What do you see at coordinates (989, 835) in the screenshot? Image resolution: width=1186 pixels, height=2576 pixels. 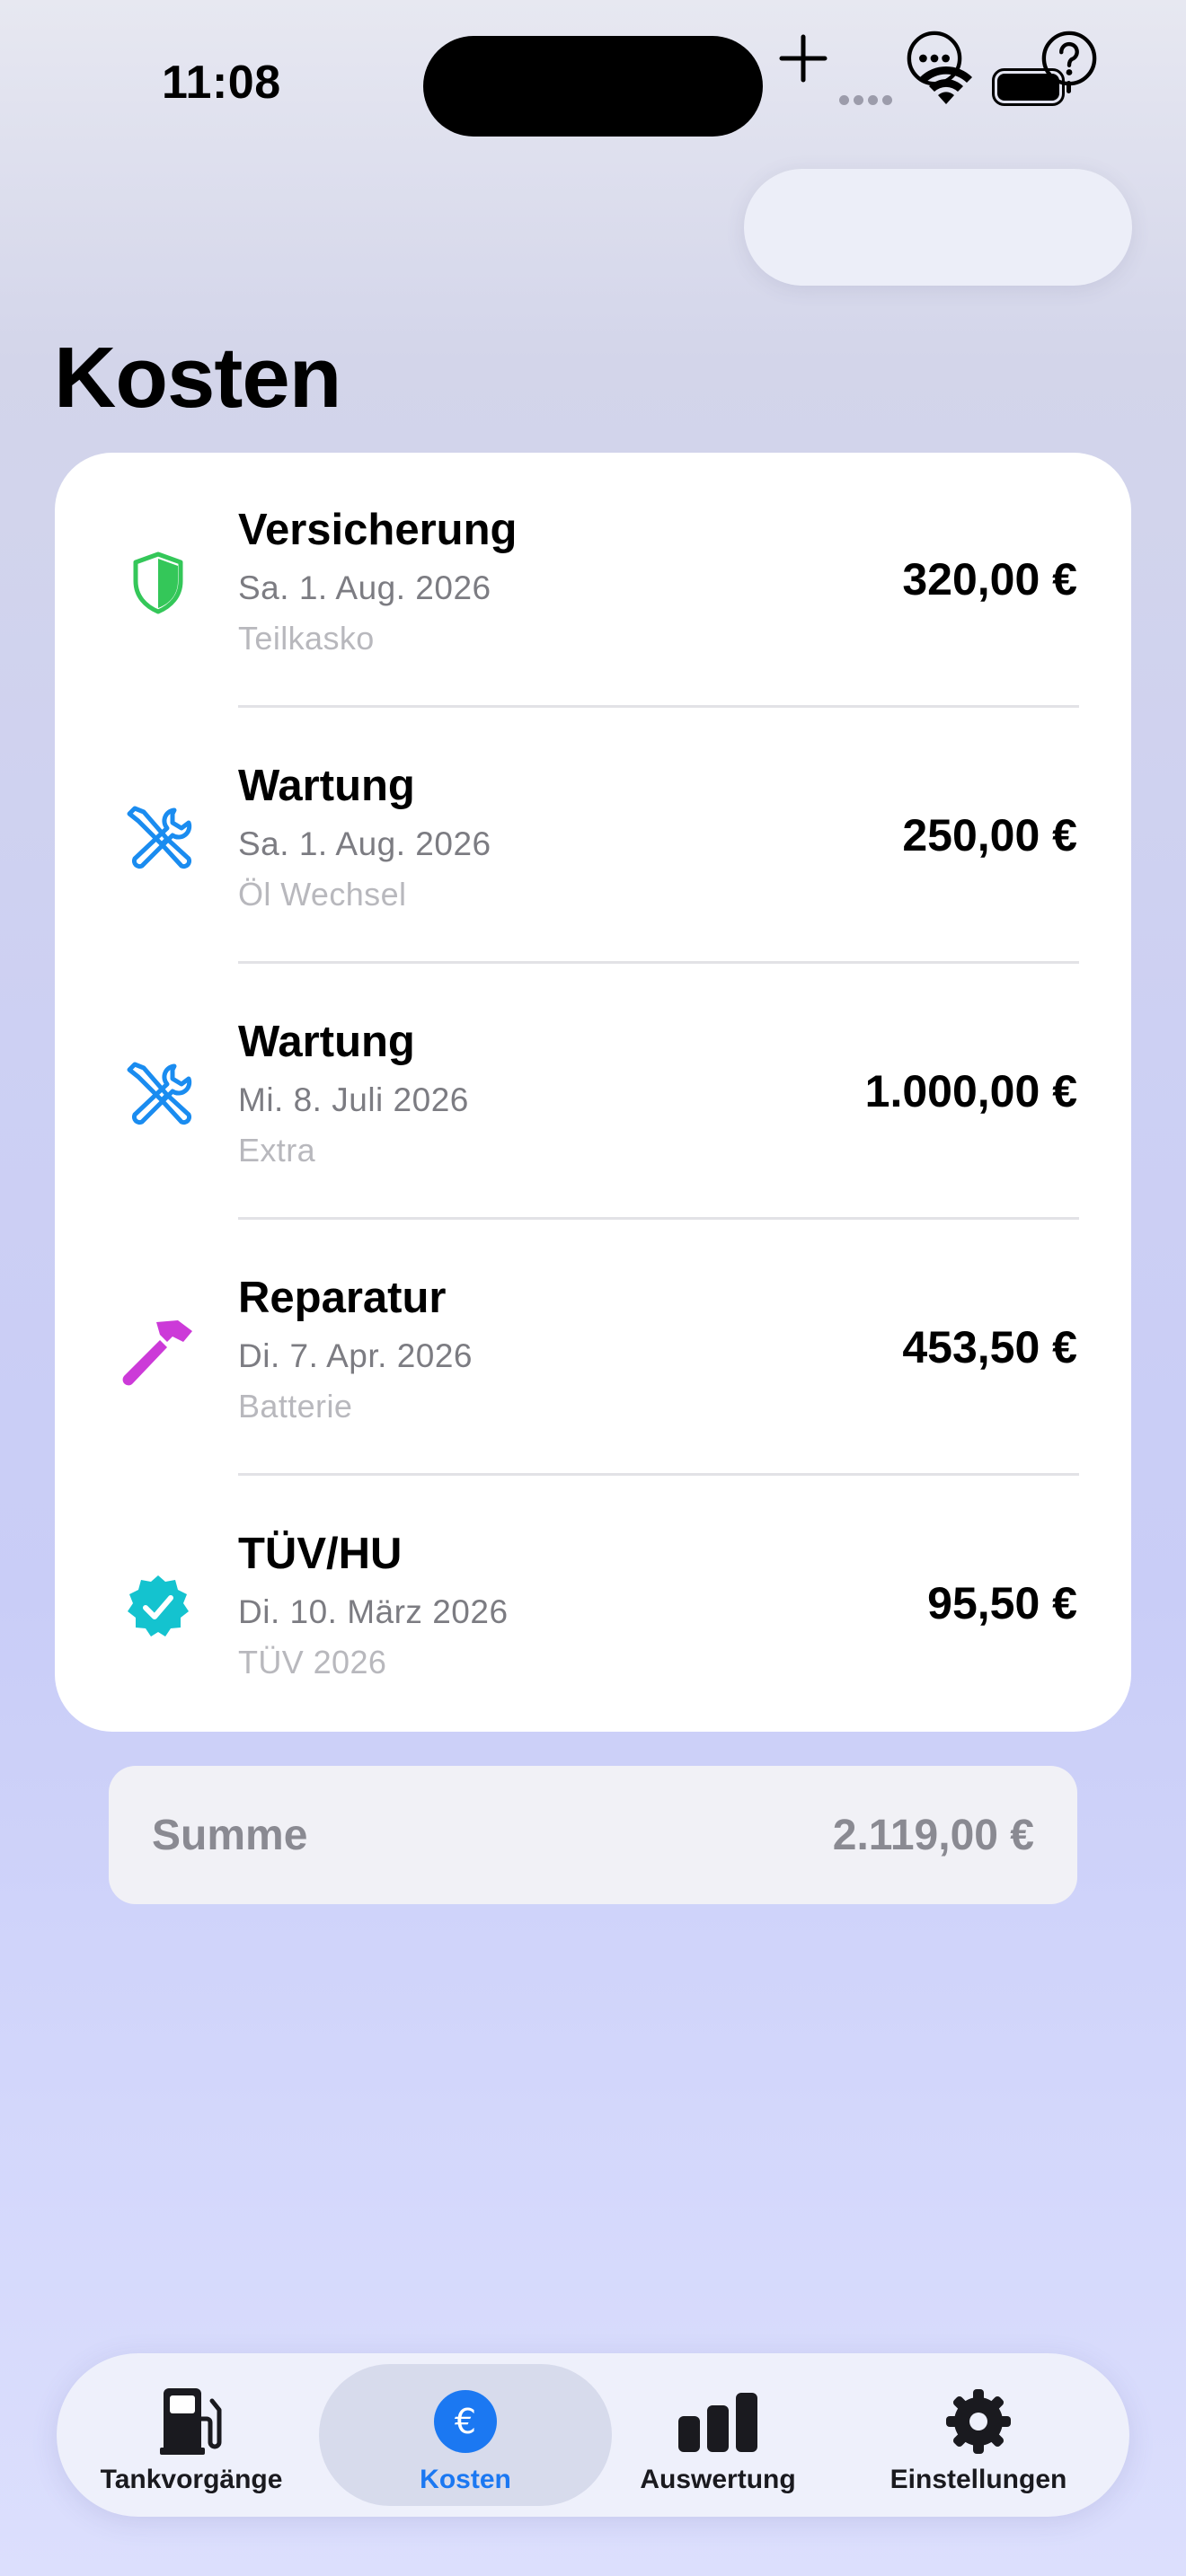 I see `entry-amount: 250,00 €` at bounding box center [989, 835].